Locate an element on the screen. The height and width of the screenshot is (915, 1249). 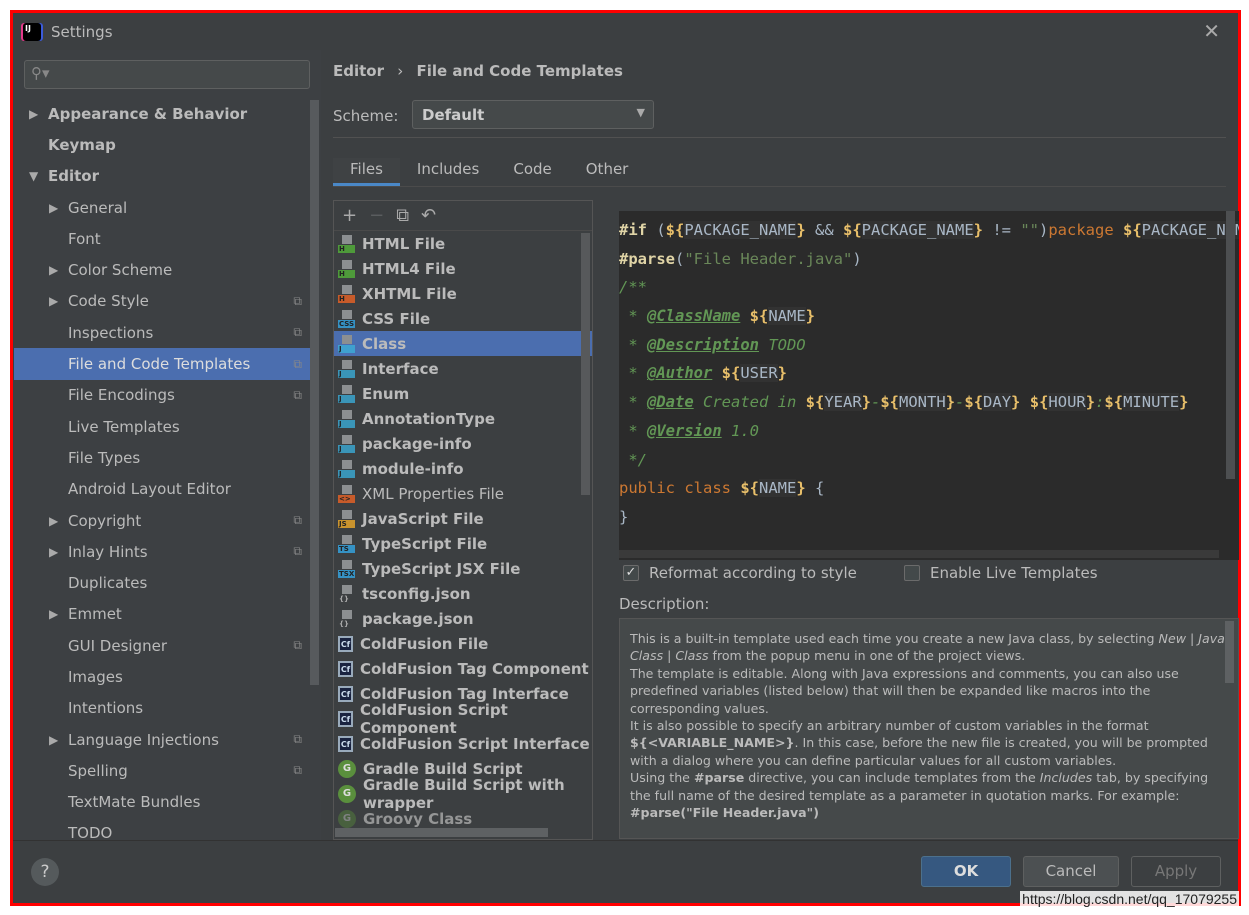
list-item: H HTML File is located at coordinates (463, 243).